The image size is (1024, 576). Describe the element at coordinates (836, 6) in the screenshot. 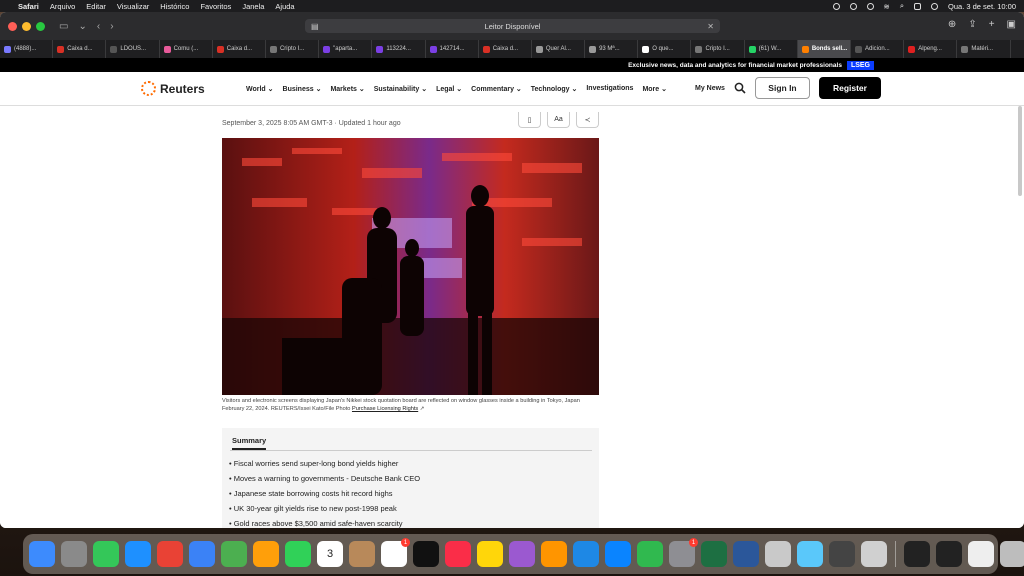

I see `record-icon` at that location.